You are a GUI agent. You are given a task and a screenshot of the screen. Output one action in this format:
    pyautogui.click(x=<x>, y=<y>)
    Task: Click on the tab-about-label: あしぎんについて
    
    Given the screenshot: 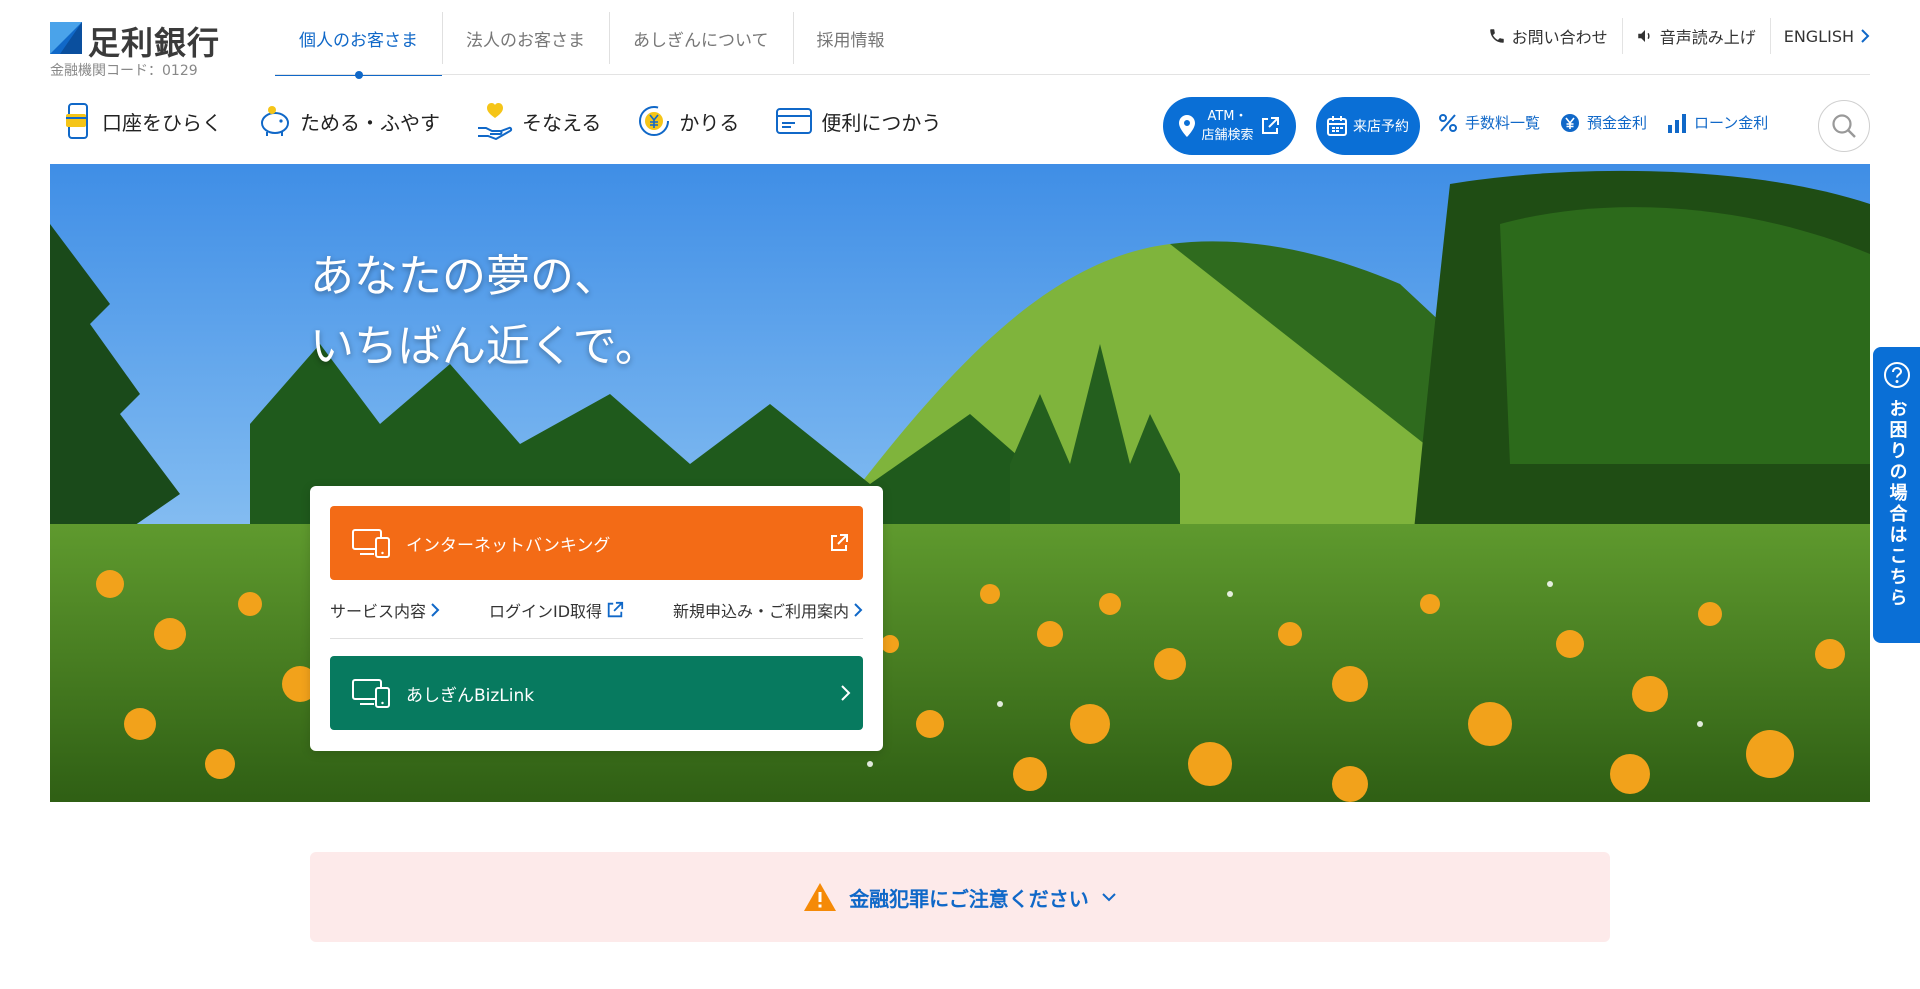 What is the action you would take?
    pyautogui.click(x=701, y=40)
    